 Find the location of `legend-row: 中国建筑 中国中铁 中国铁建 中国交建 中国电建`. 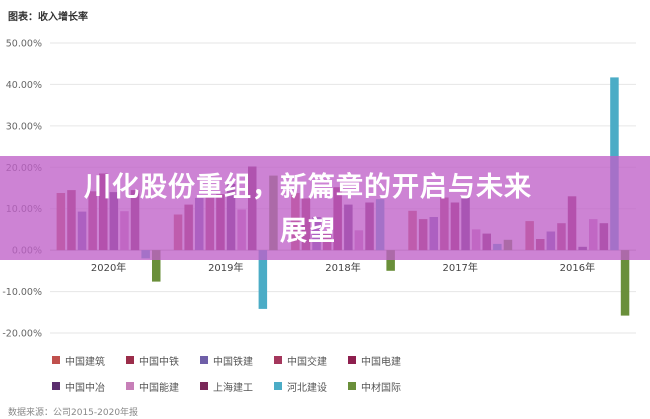

legend-row: 中国建筑 中国中铁 中国铁建 中国交建 中国电建 is located at coordinates (332, 360).